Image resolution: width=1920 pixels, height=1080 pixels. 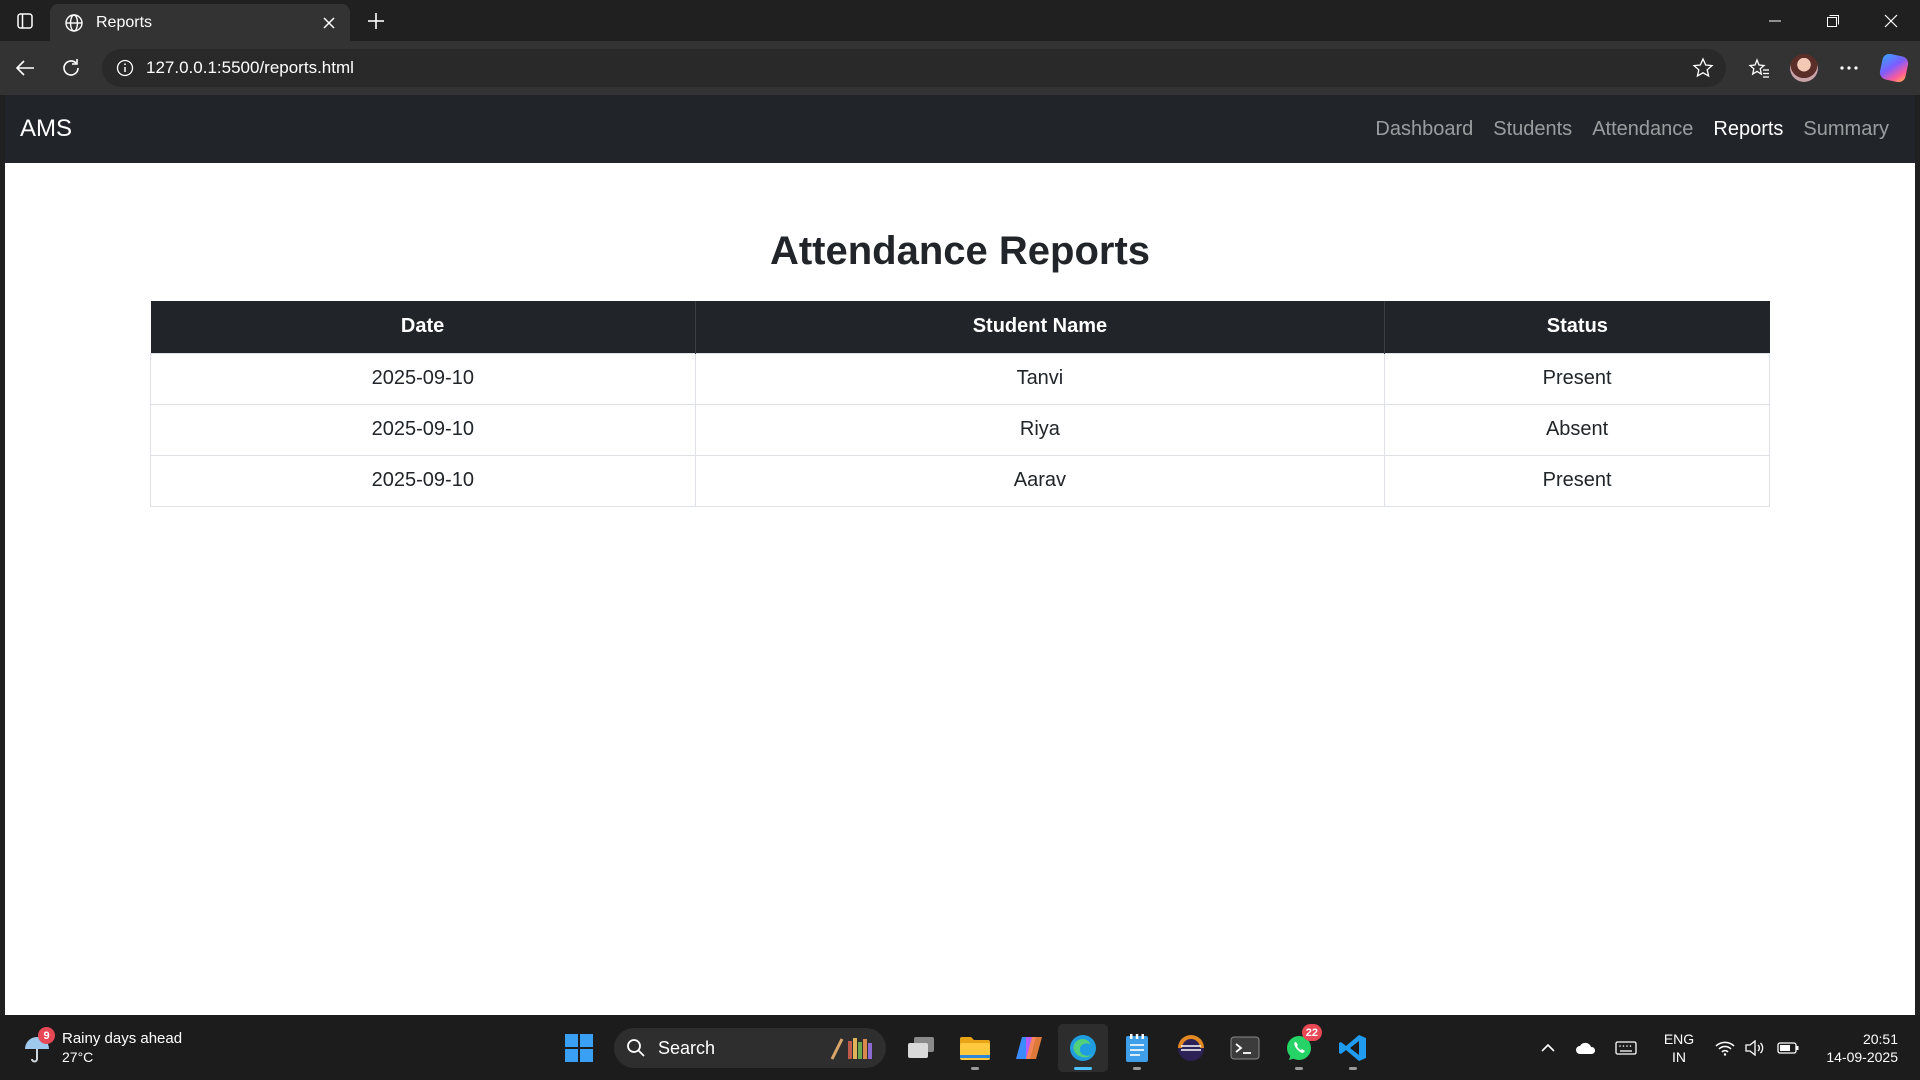 What do you see at coordinates (250, 67) in the screenshot?
I see `url-text: 127.0.0.1:5500/reports.html` at bounding box center [250, 67].